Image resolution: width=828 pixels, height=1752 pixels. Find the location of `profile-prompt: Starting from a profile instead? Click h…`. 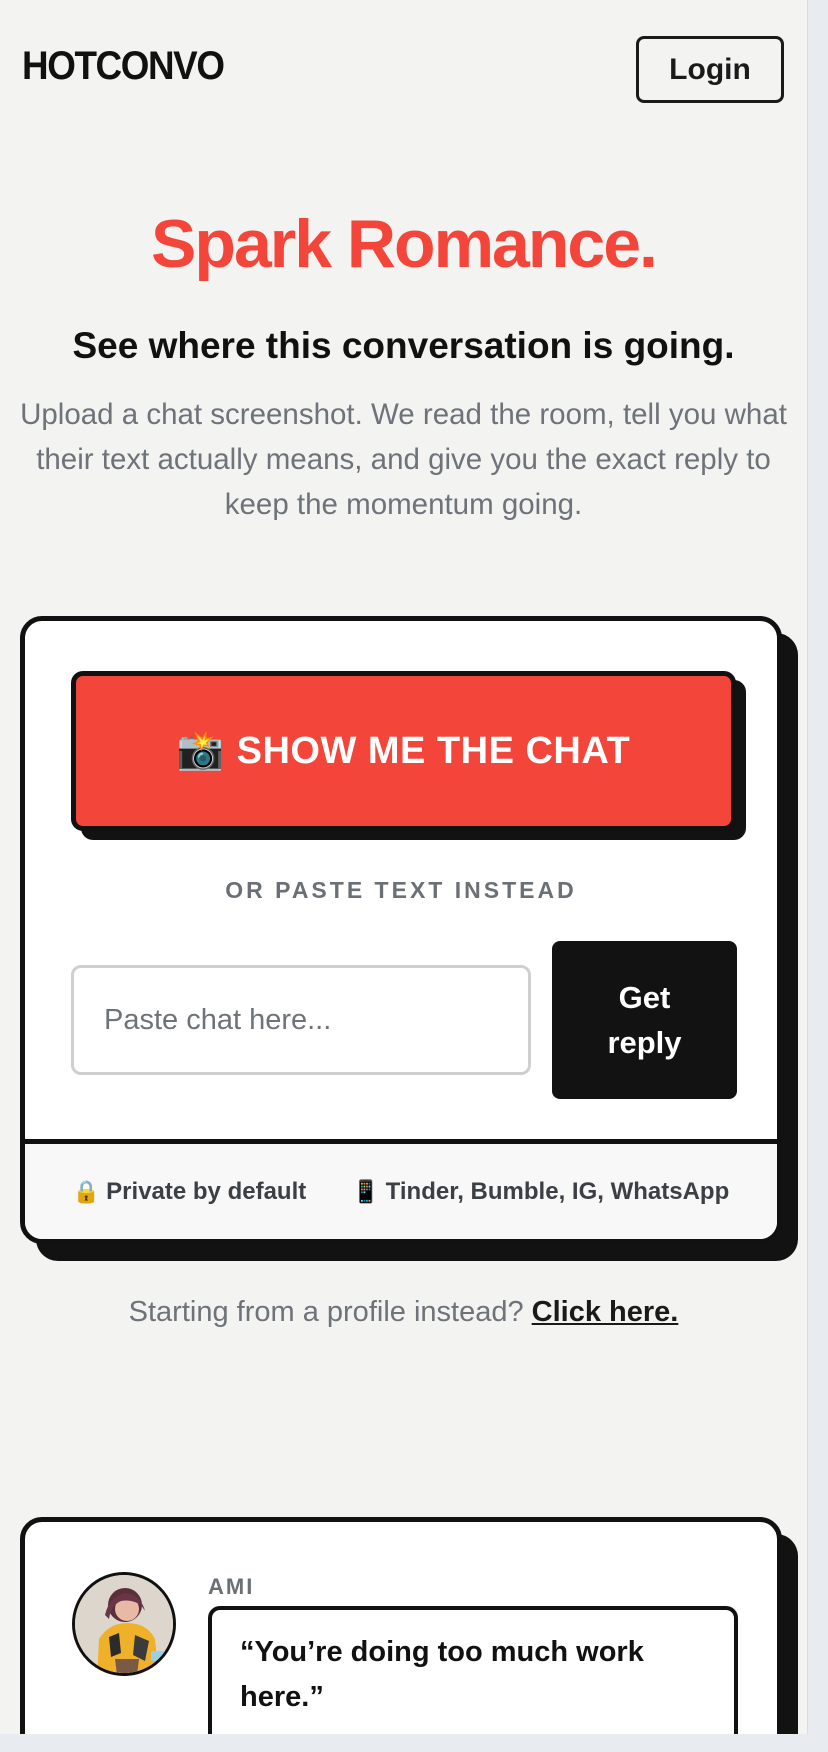

profile-prompt: Starting from a profile instead? Click h… is located at coordinates (403, 1312).